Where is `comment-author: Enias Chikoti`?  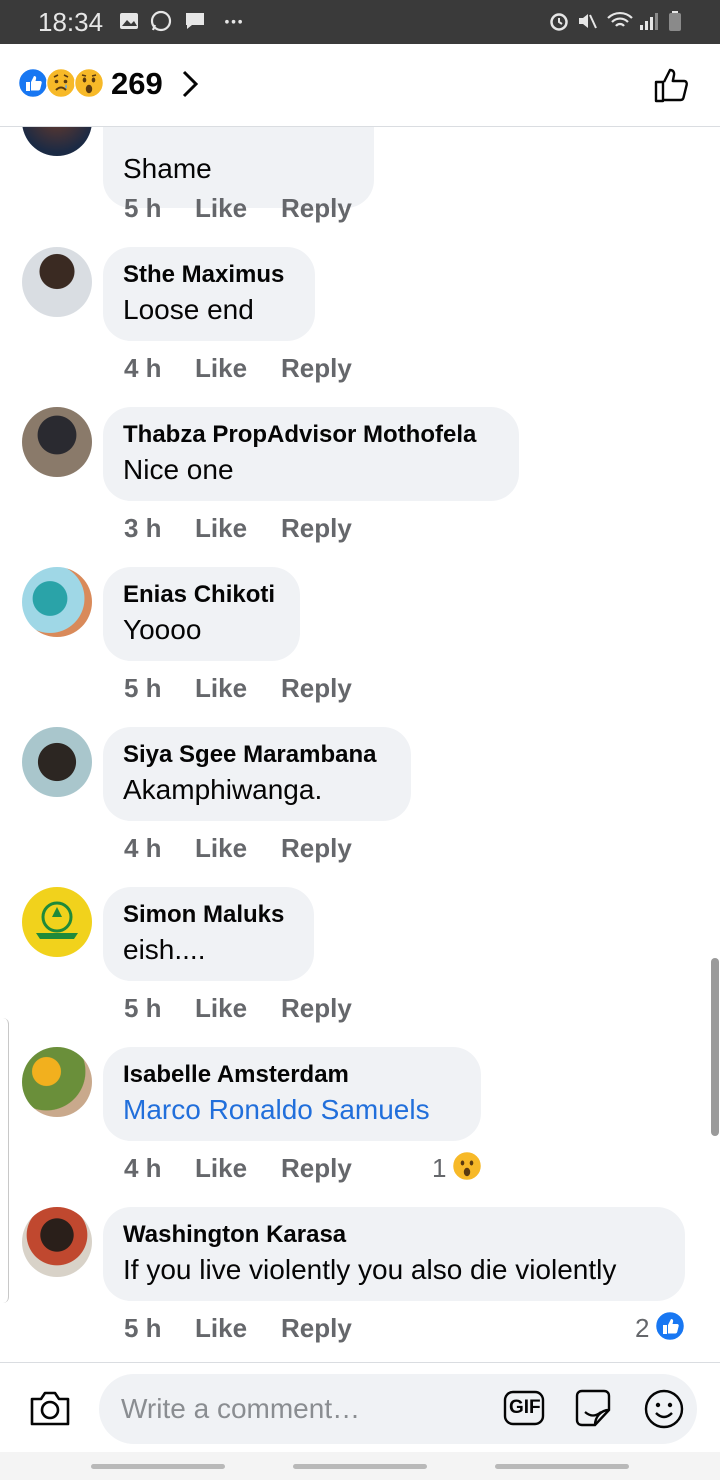 comment-author: Enias Chikoti is located at coordinates (200, 595).